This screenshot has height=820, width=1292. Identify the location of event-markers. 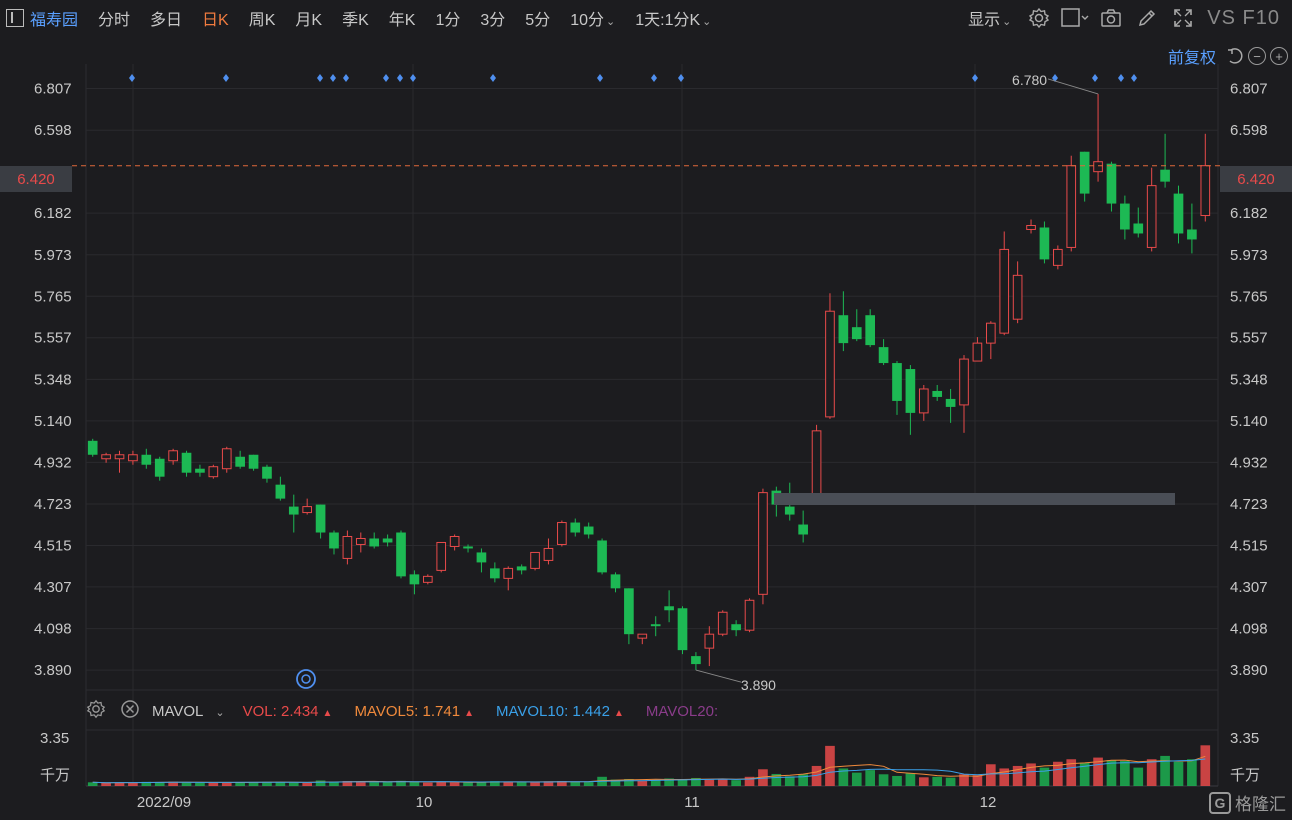
(633, 78).